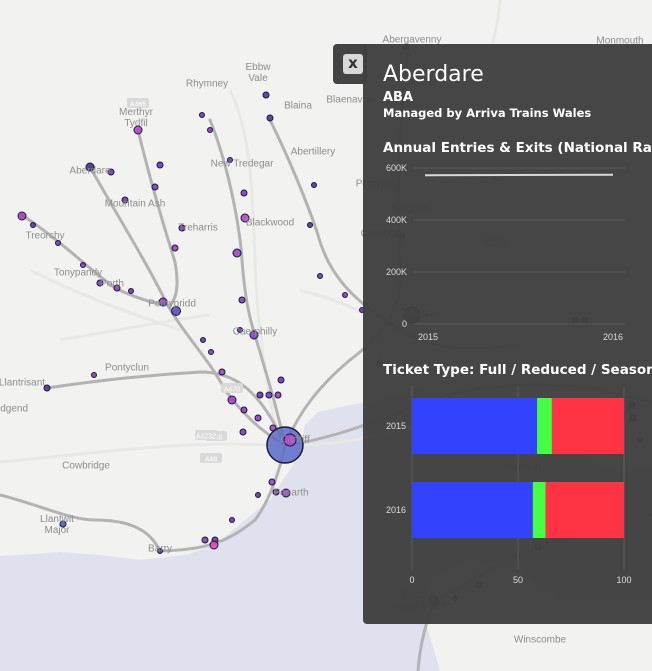 Image resolution: width=652 pixels, height=671 pixels. What do you see at coordinates (505, 252) in the screenshot?
I see `entries-chart: 0 200K 400K 600K 2015 2016` at bounding box center [505, 252].